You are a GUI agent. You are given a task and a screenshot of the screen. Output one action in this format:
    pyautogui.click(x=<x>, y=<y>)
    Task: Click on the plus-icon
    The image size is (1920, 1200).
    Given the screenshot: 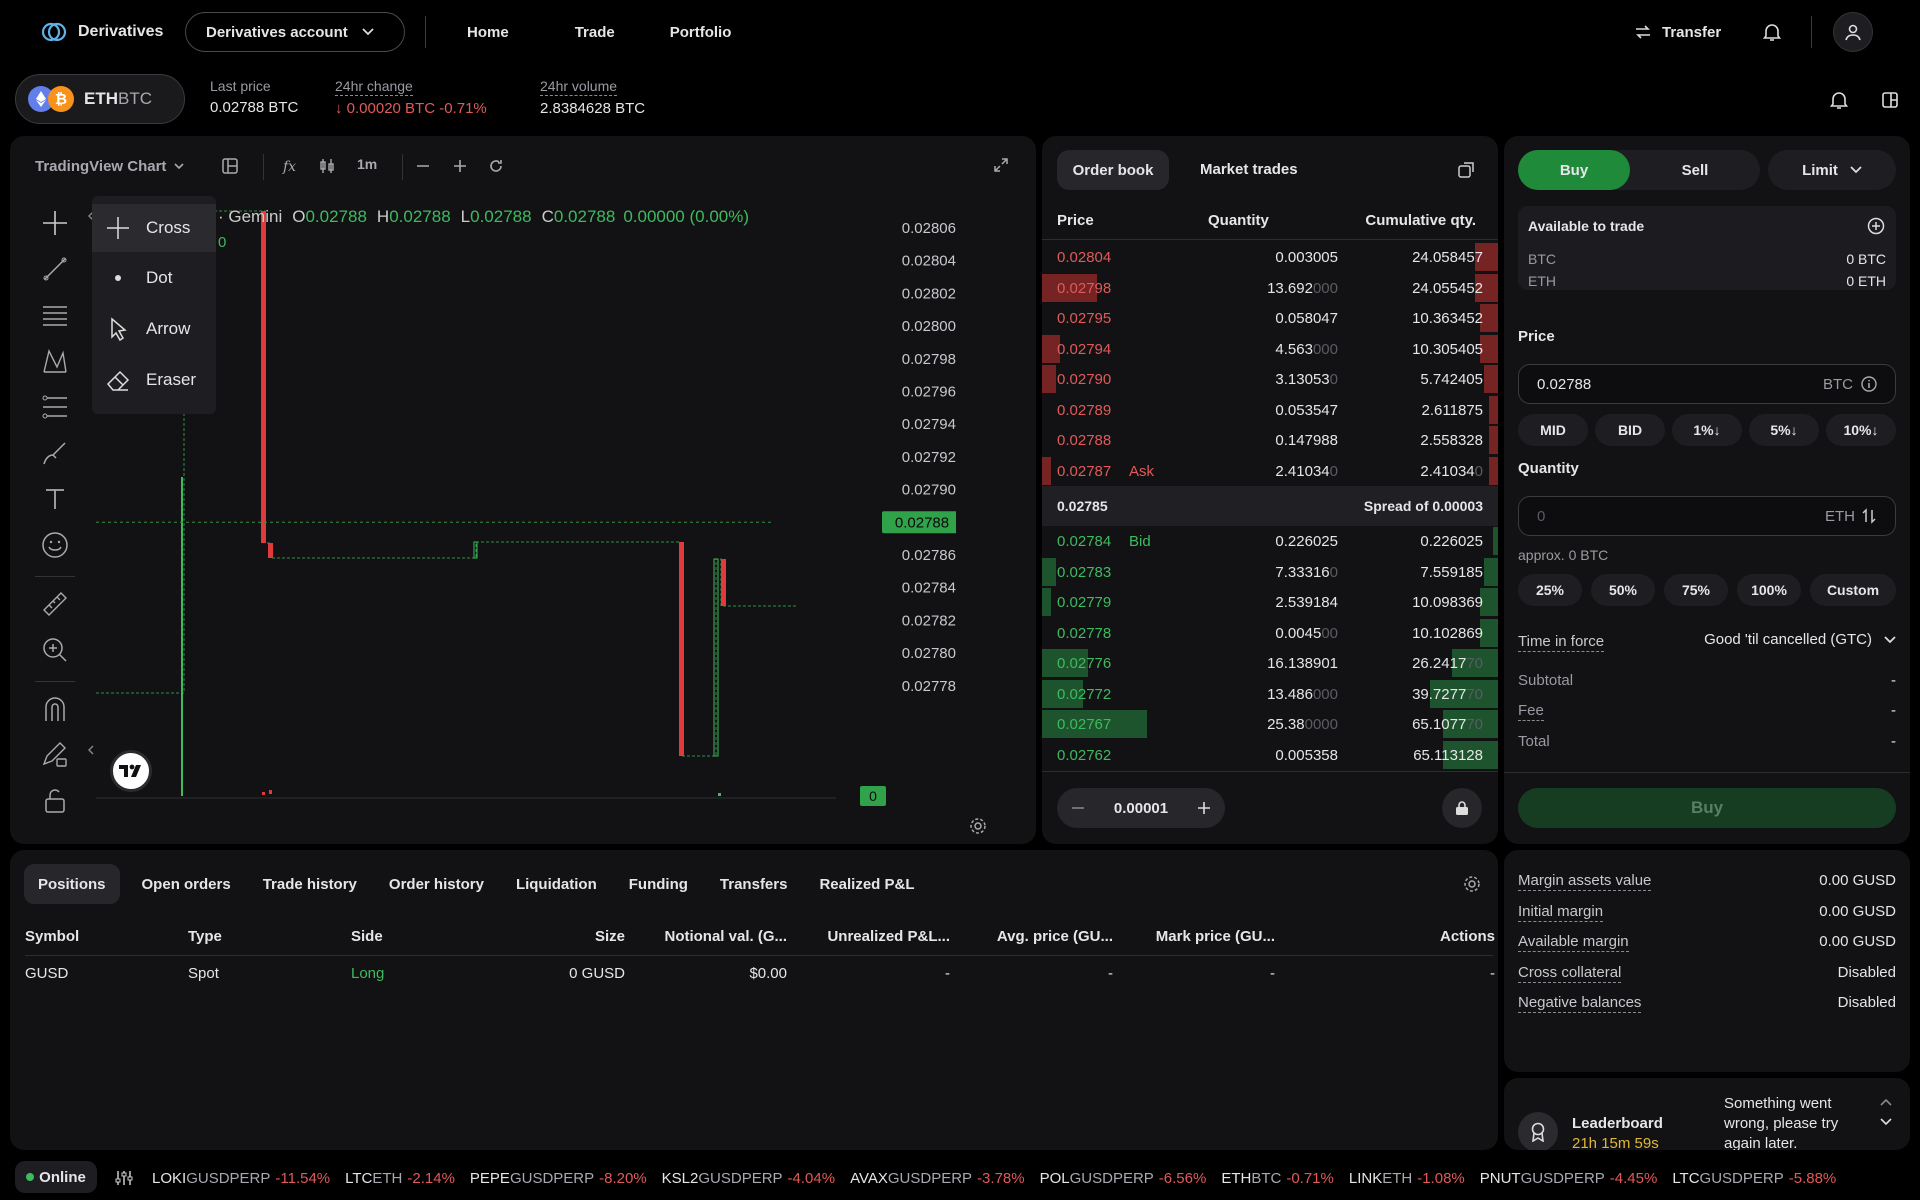 What is the action you would take?
    pyautogui.click(x=1204, y=808)
    